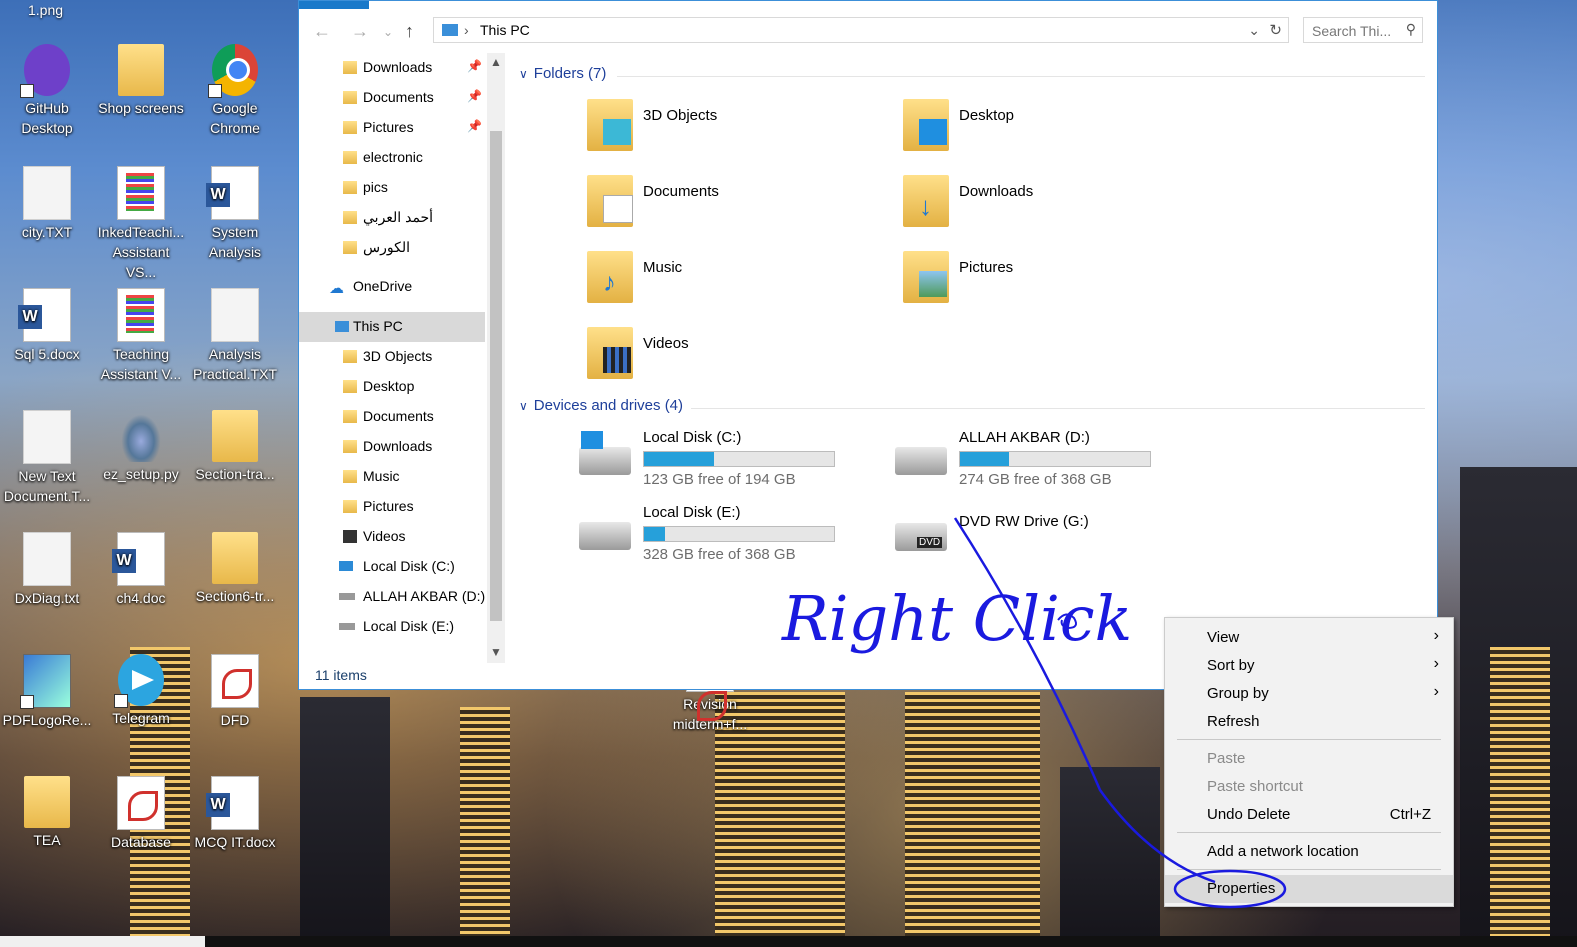 This screenshot has width=1577, height=947. What do you see at coordinates (47, 813) in the screenshot?
I see `desktop-icon-tea: TEA` at bounding box center [47, 813].